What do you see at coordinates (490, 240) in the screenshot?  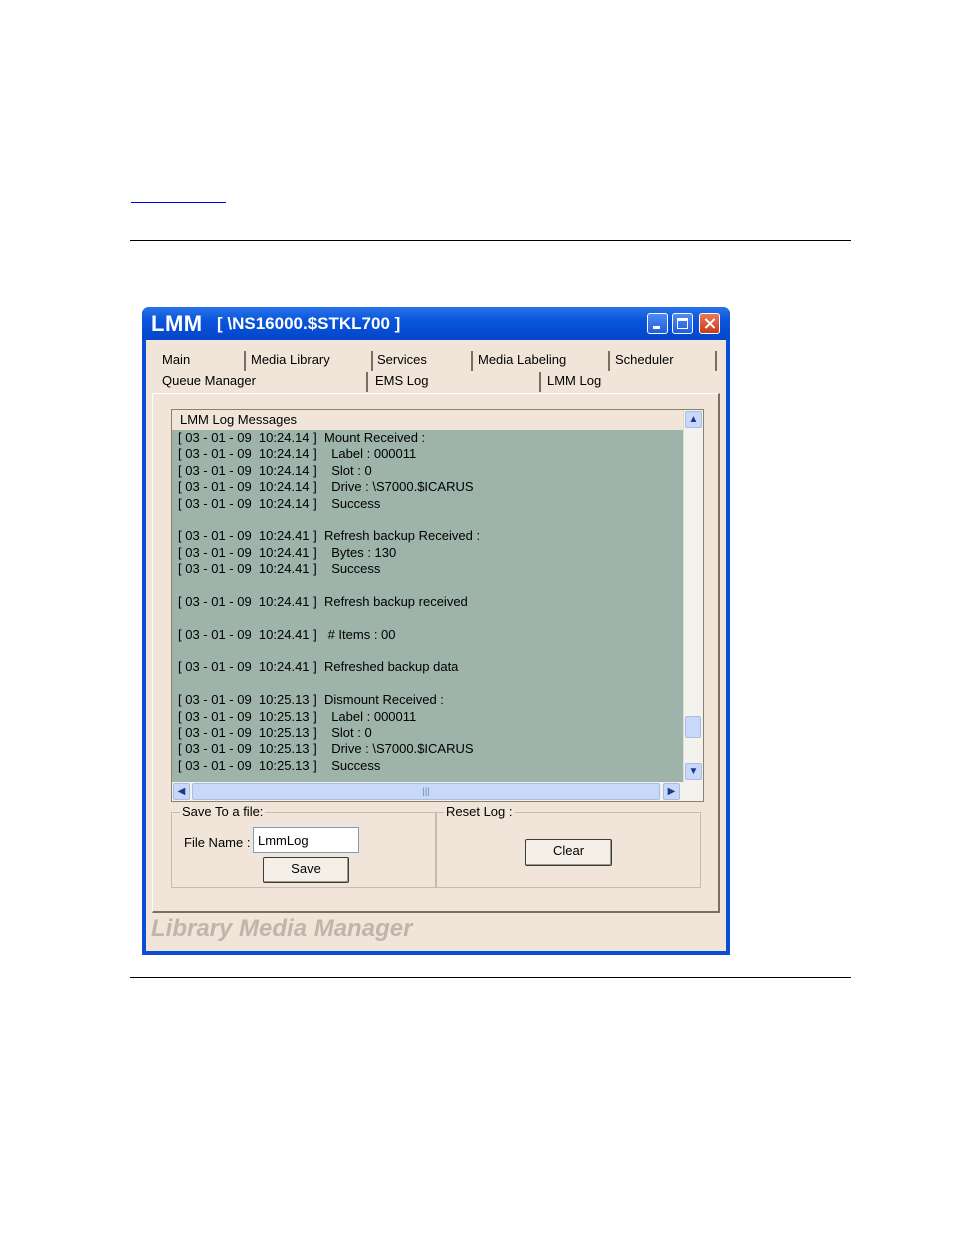 I see `top-divider-rule` at bounding box center [490, 240].